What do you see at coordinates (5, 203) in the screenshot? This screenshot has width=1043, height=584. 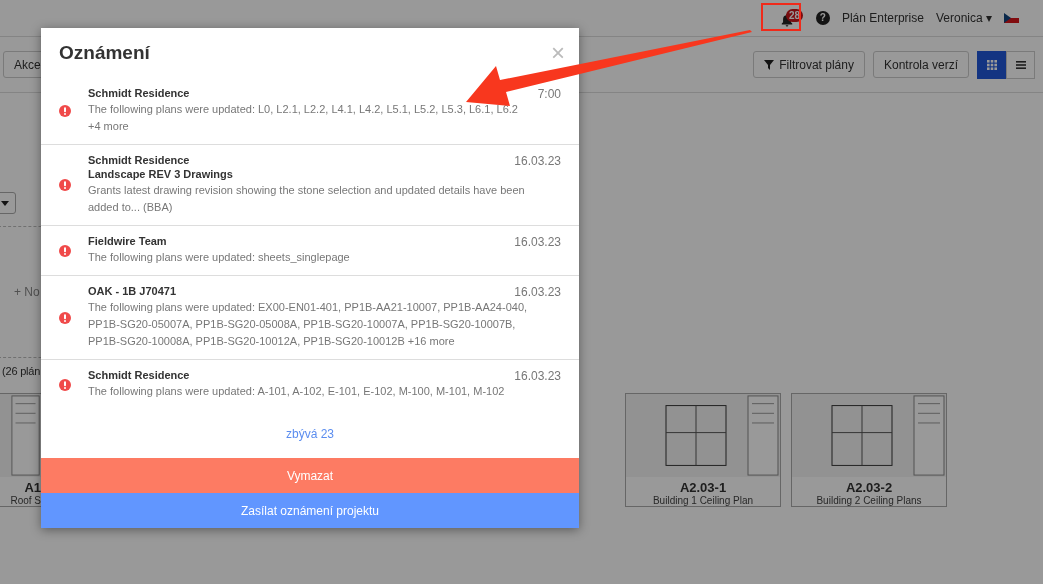 I see `caret-icon` at bounding box center [5, 203].